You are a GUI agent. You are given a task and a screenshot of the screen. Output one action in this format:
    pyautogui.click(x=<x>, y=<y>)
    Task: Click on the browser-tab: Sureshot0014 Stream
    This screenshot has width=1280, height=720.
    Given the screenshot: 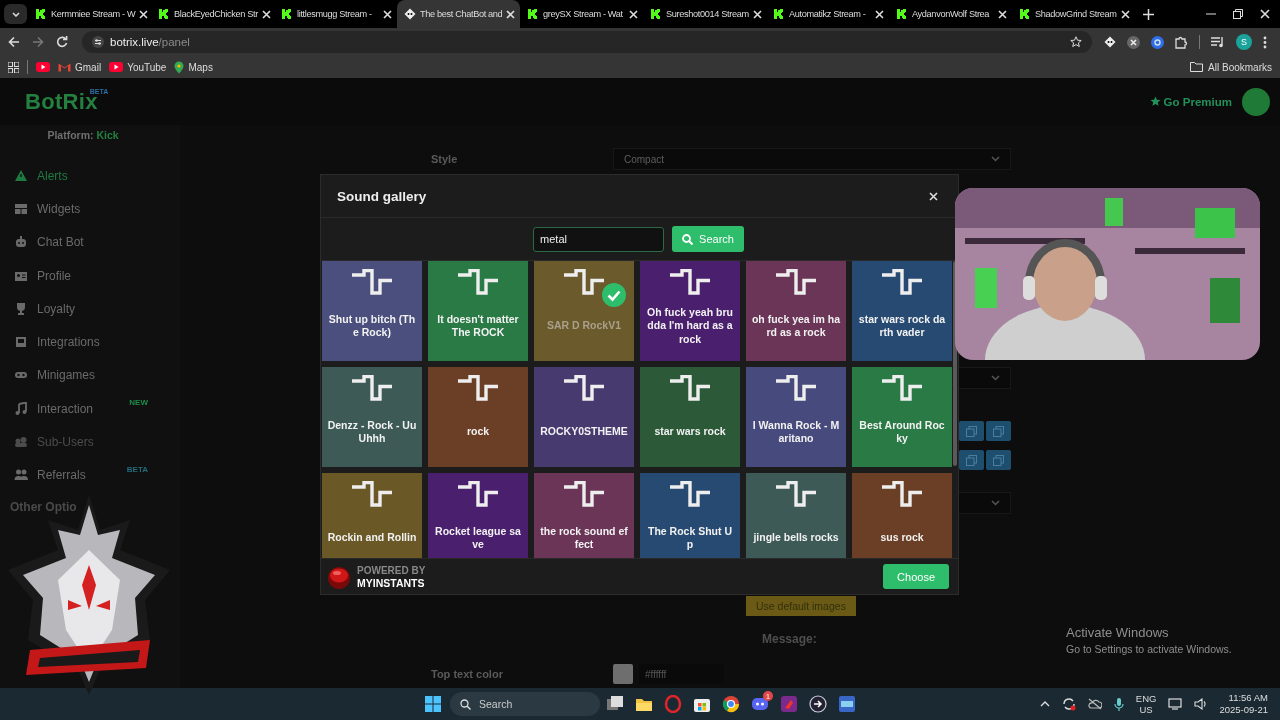 What is the action you would take?
    pyautogui.click(x=704, y=14)
    